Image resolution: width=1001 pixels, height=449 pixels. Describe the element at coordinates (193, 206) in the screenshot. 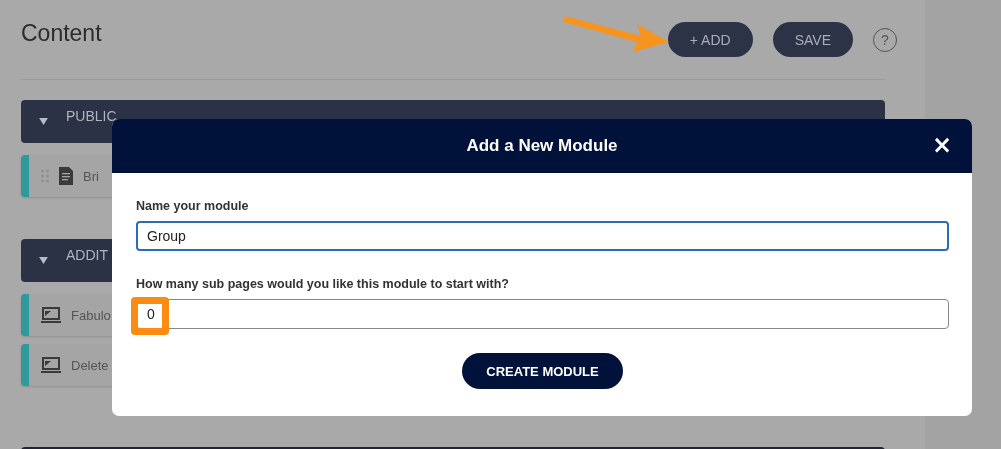

I see `field-label: Name your module` at that location.